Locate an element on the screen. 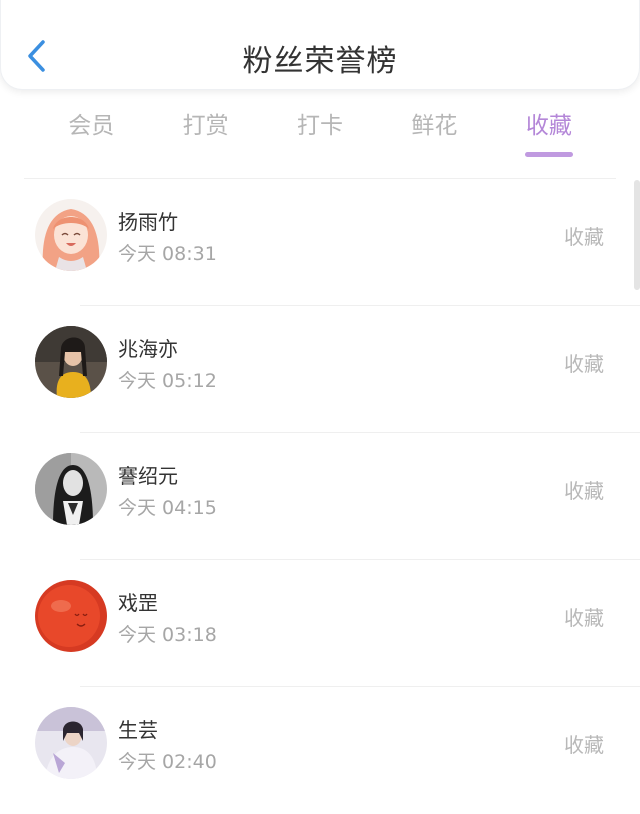 The width and height of the screenshot is (640, 814). list-item: 謇绍元 今天 04:15 收藏 is located at coordinates (337, 496).